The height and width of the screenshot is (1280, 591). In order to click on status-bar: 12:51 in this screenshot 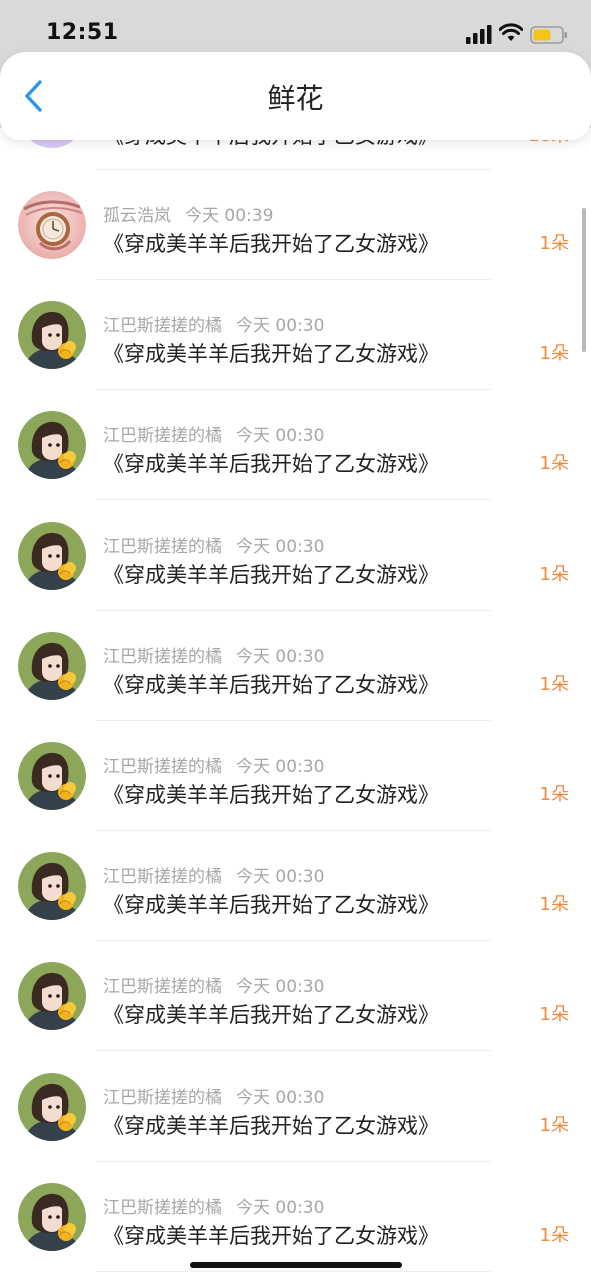, I will do `click(295, 26)`.